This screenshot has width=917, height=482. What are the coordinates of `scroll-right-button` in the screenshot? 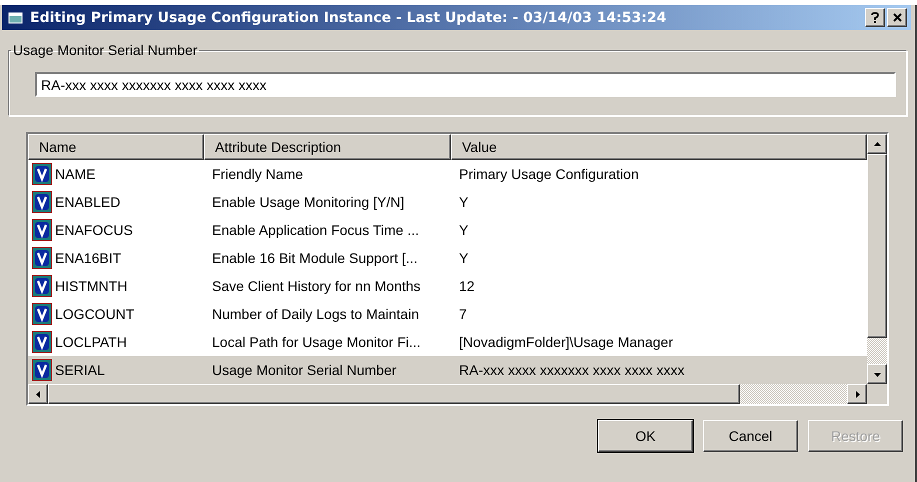 It's located at (857, 394).